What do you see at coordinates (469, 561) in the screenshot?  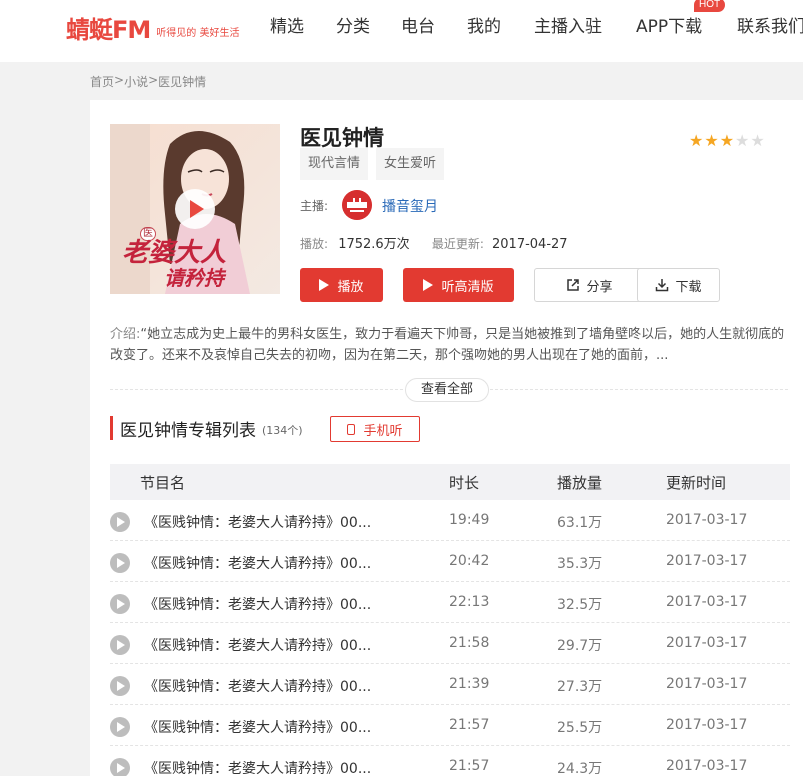 I see `episode-duration: 20:42` at bounding box center [469, 561].